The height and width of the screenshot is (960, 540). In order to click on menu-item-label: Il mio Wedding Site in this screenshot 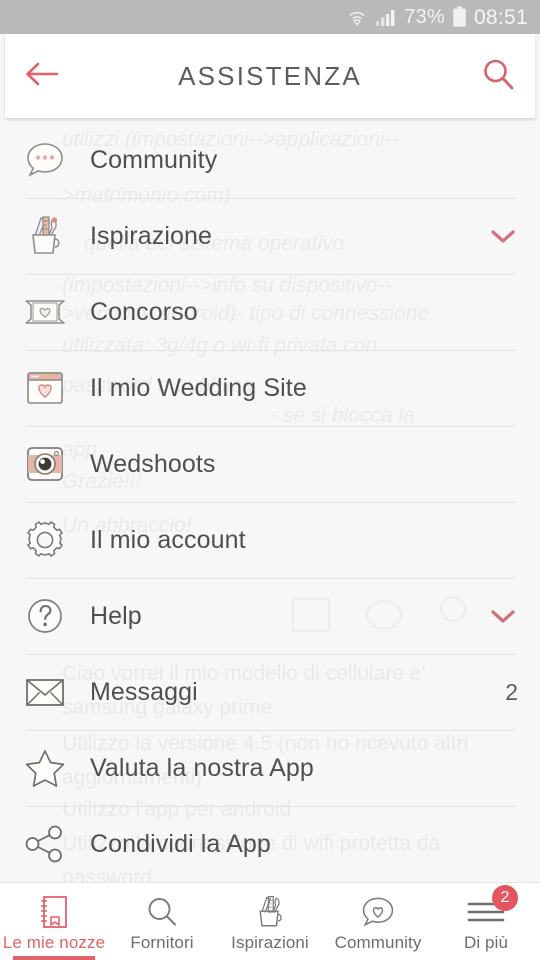, I will do `click(198, 387)`.